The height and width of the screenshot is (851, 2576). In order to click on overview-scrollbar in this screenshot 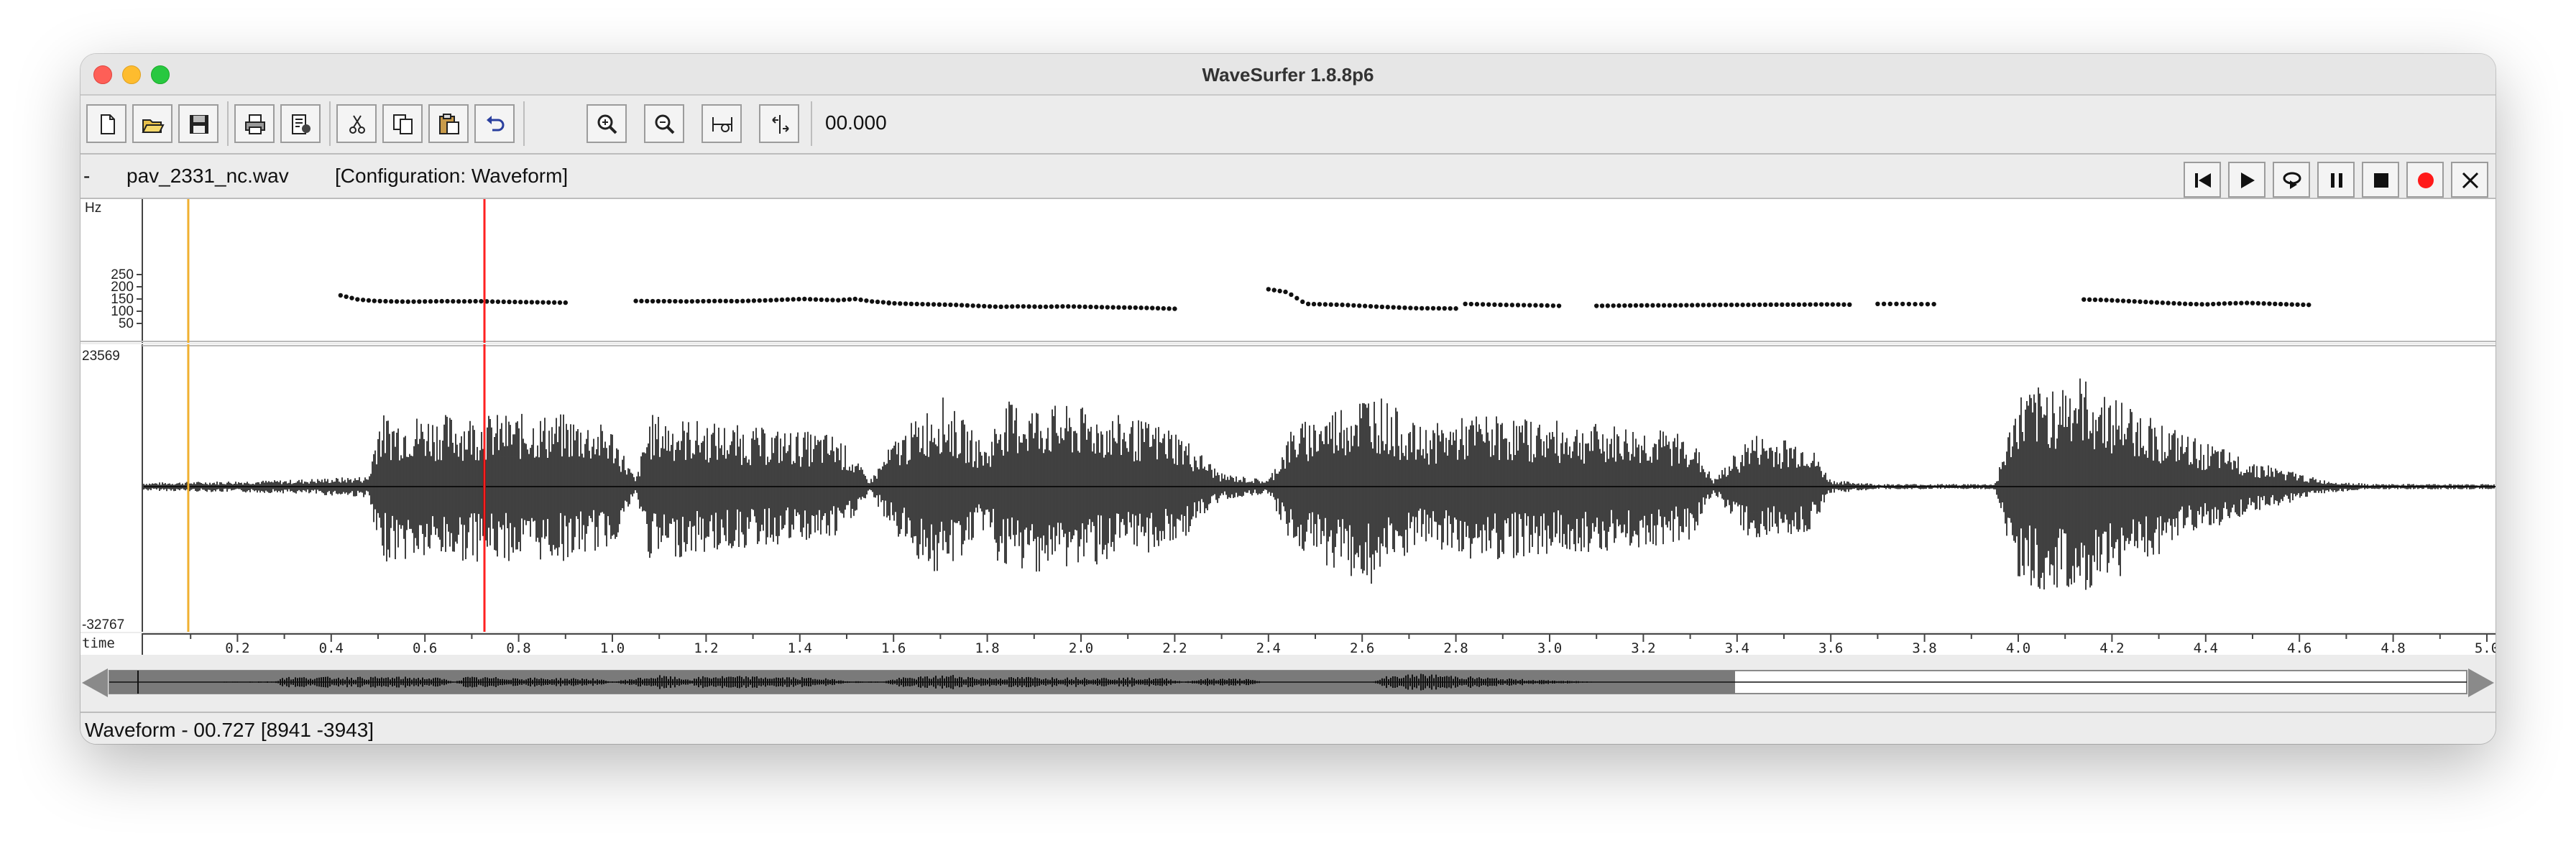, I will do `click(1288, 682)`.